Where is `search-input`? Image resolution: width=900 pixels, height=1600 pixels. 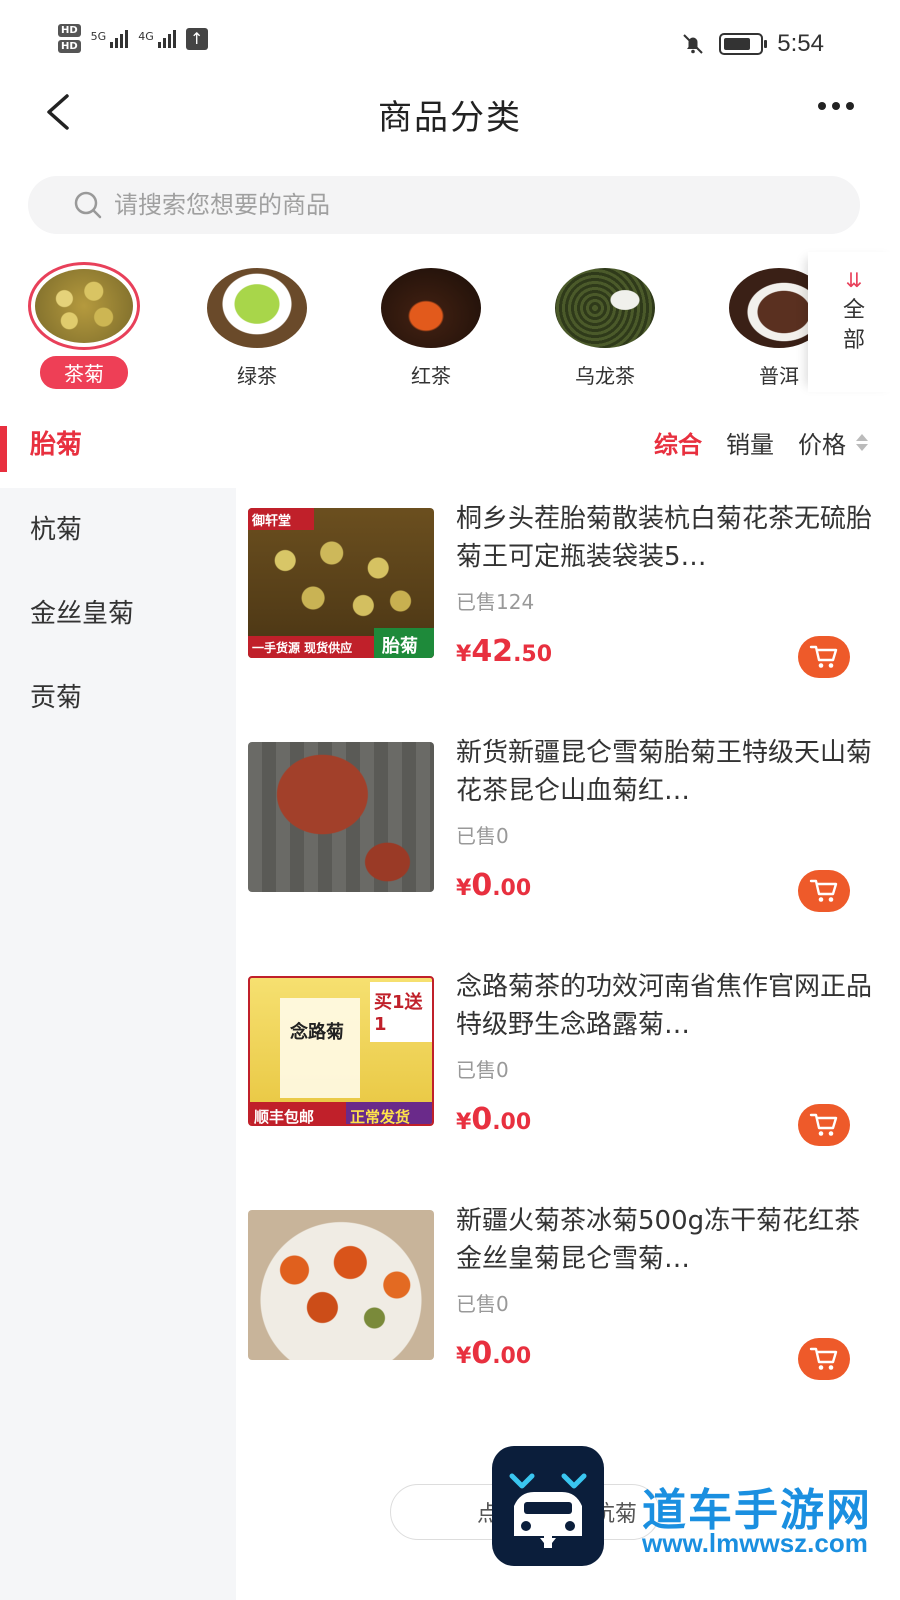 search-input is located at coordinates (487, 205).